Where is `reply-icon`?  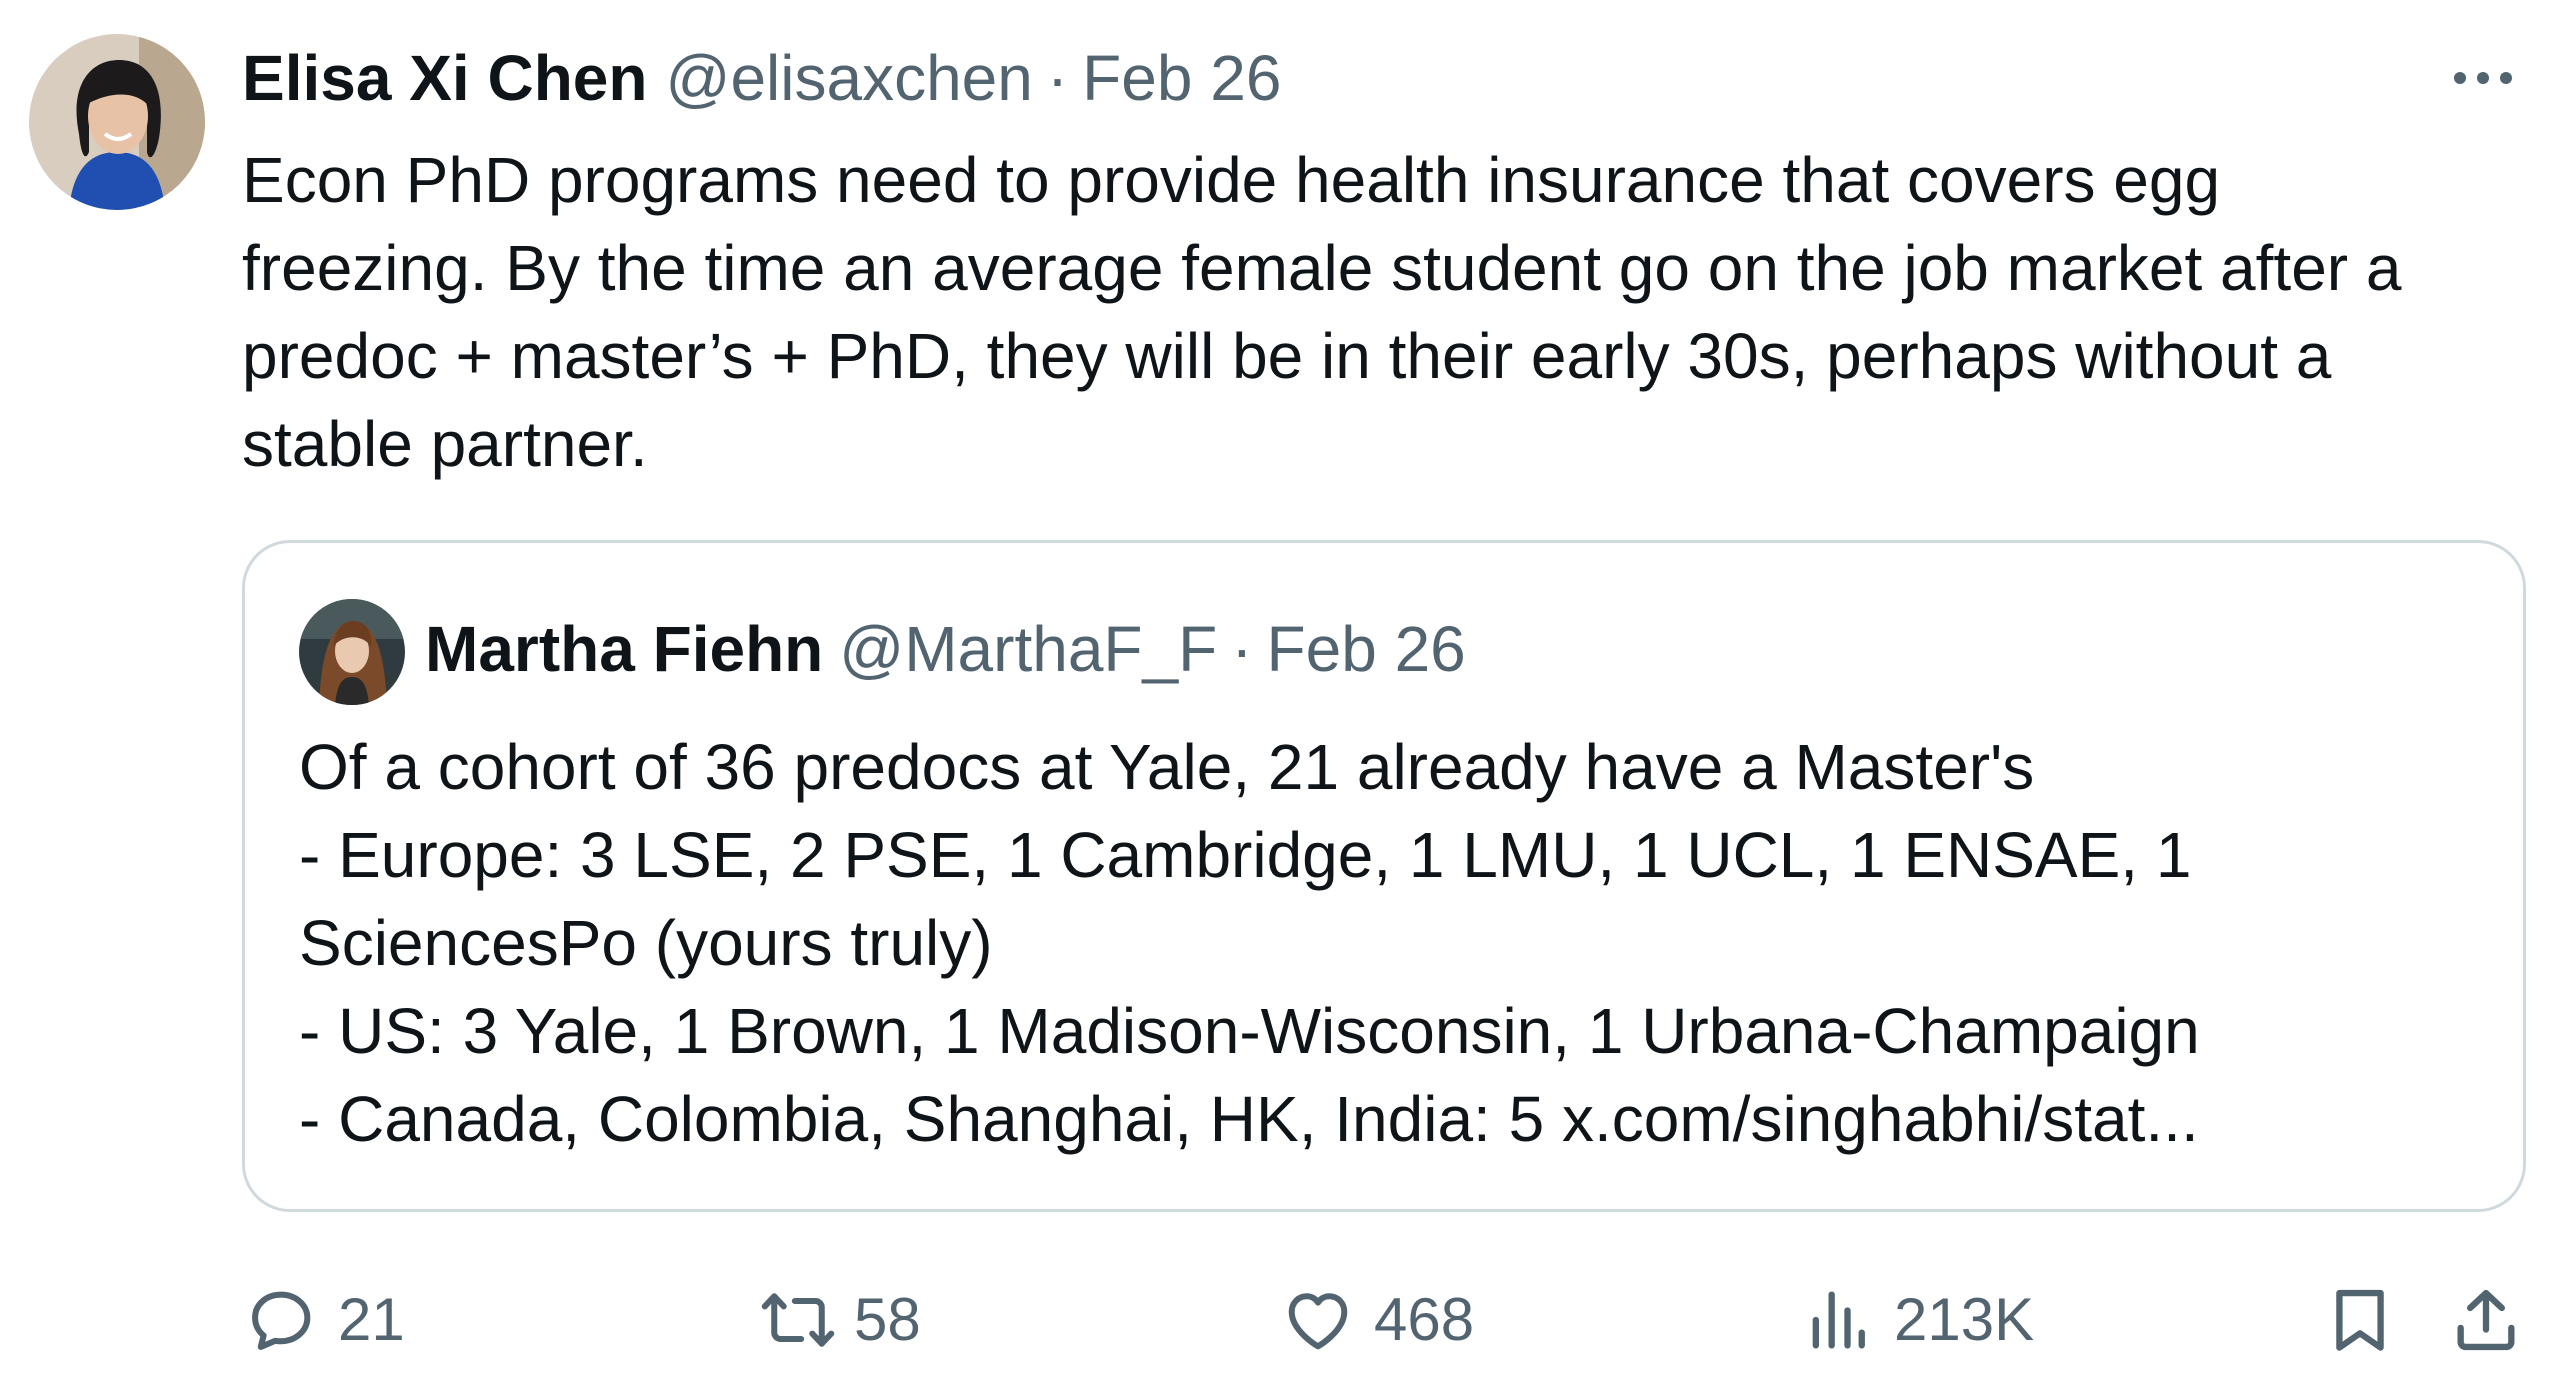 reply-icon is located at coordinates (281, 1320).